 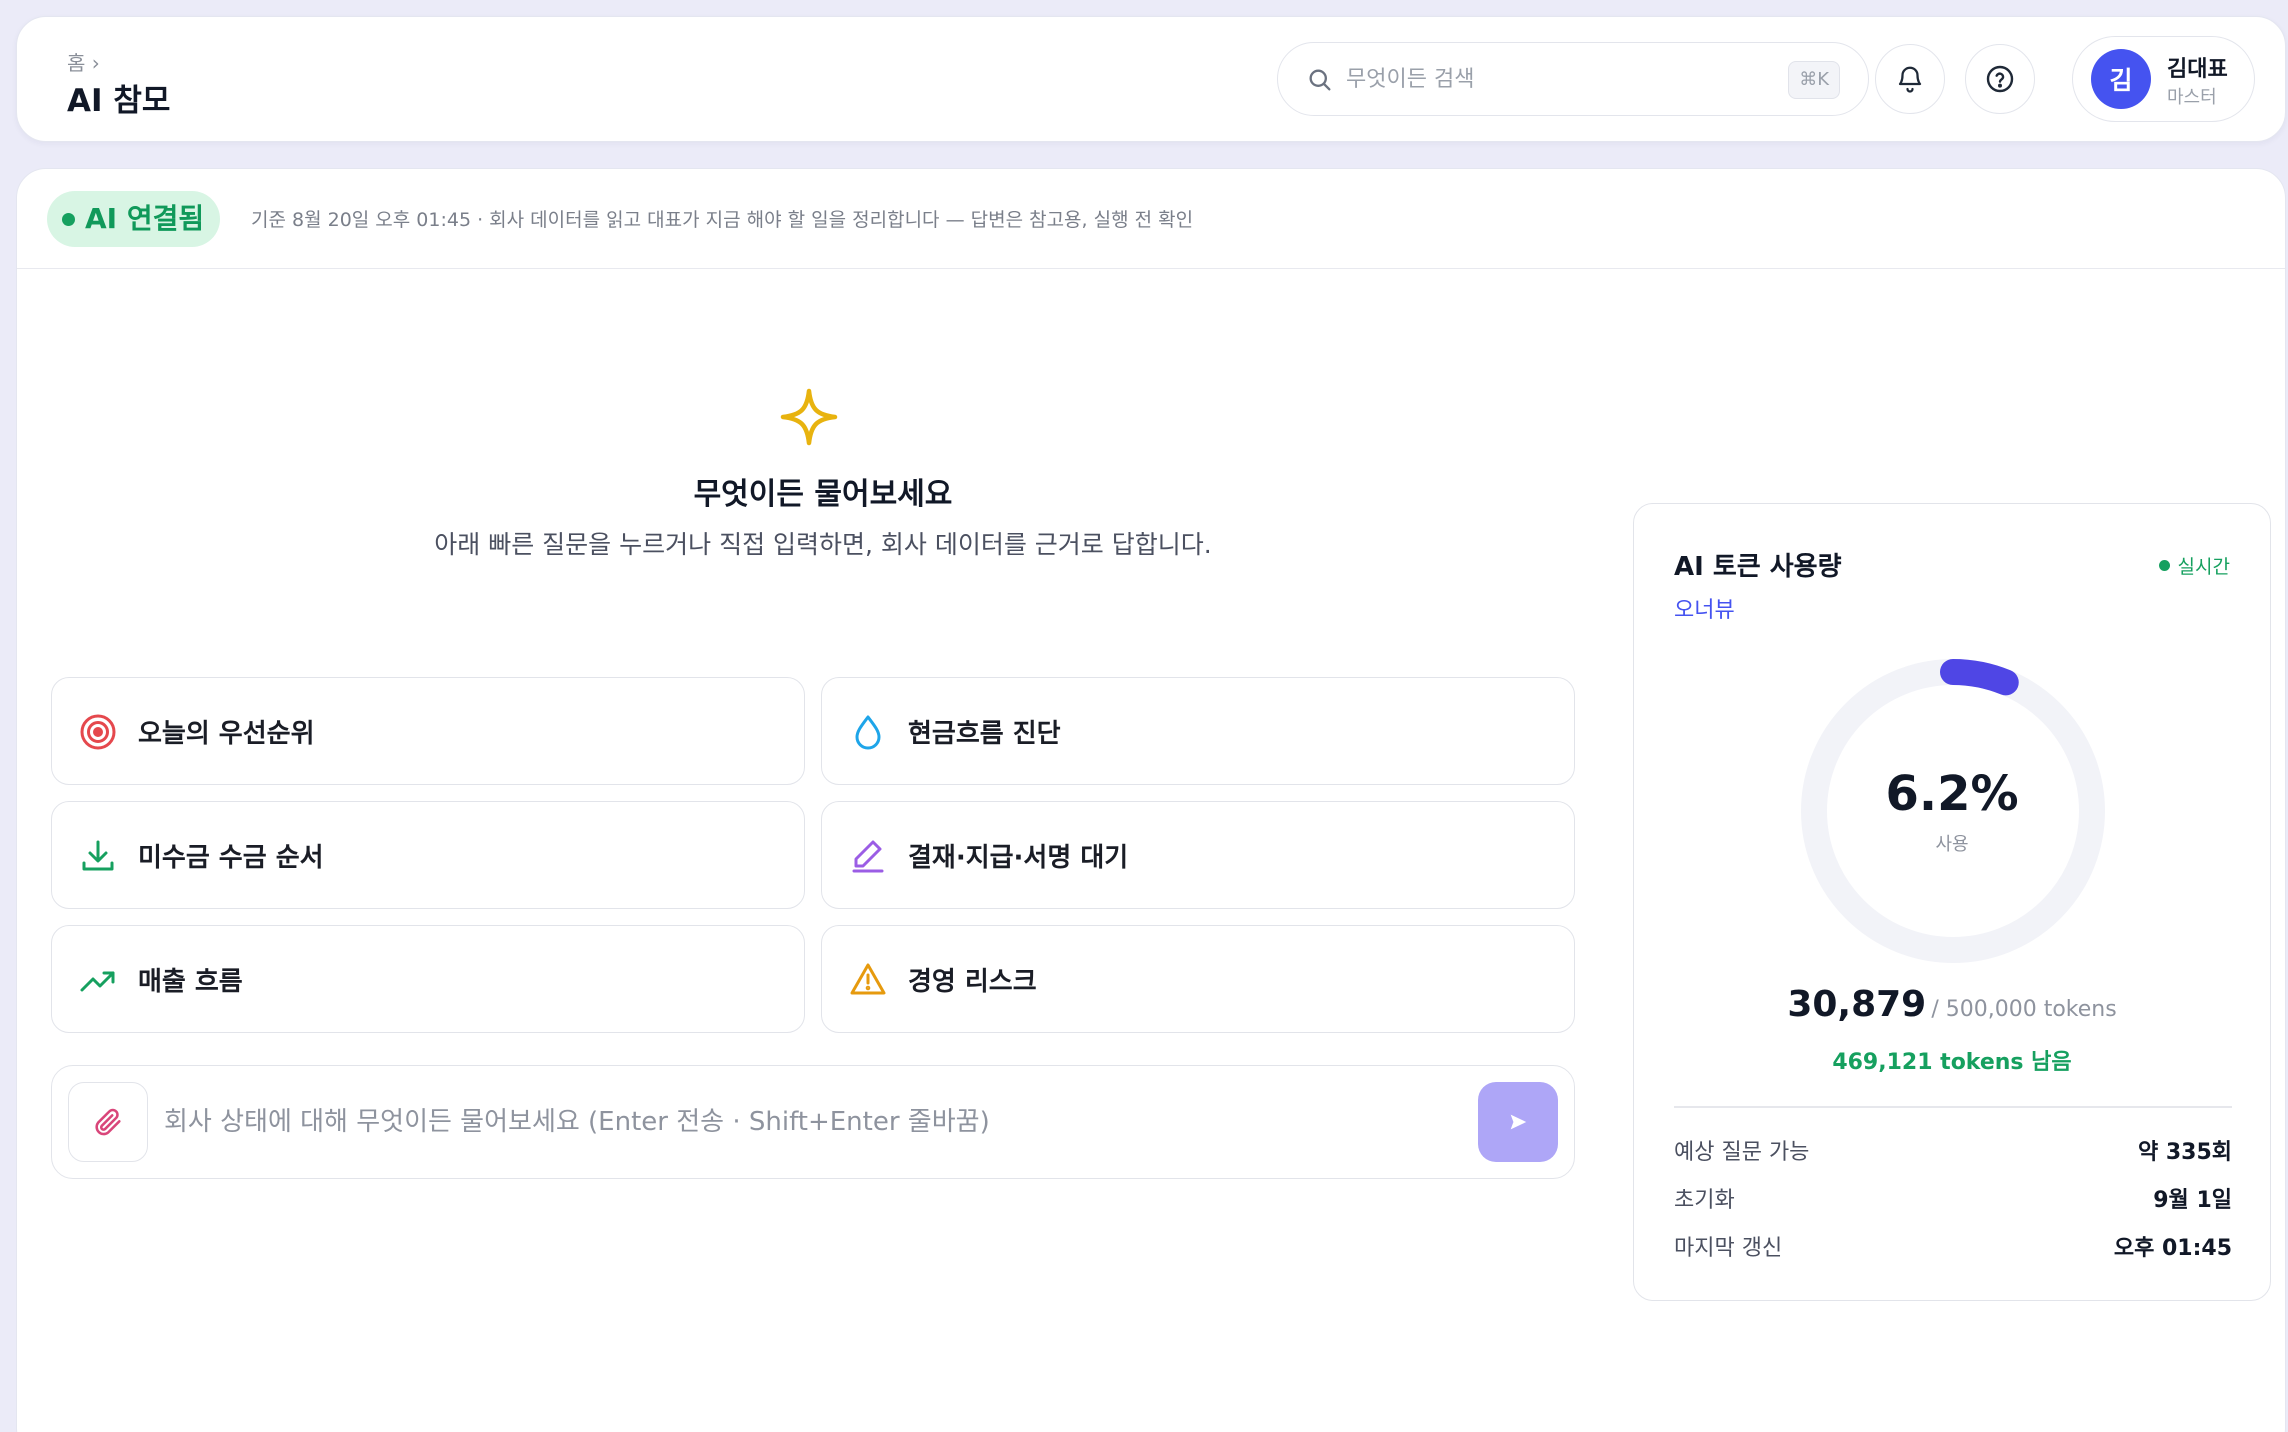 What do you see at coordinates (1151, 79) in the screenshot?
I see `top-header: 홈 › AI 참모 ⌘K 김 김대표 마스터` at bounding box center [1151, 79].